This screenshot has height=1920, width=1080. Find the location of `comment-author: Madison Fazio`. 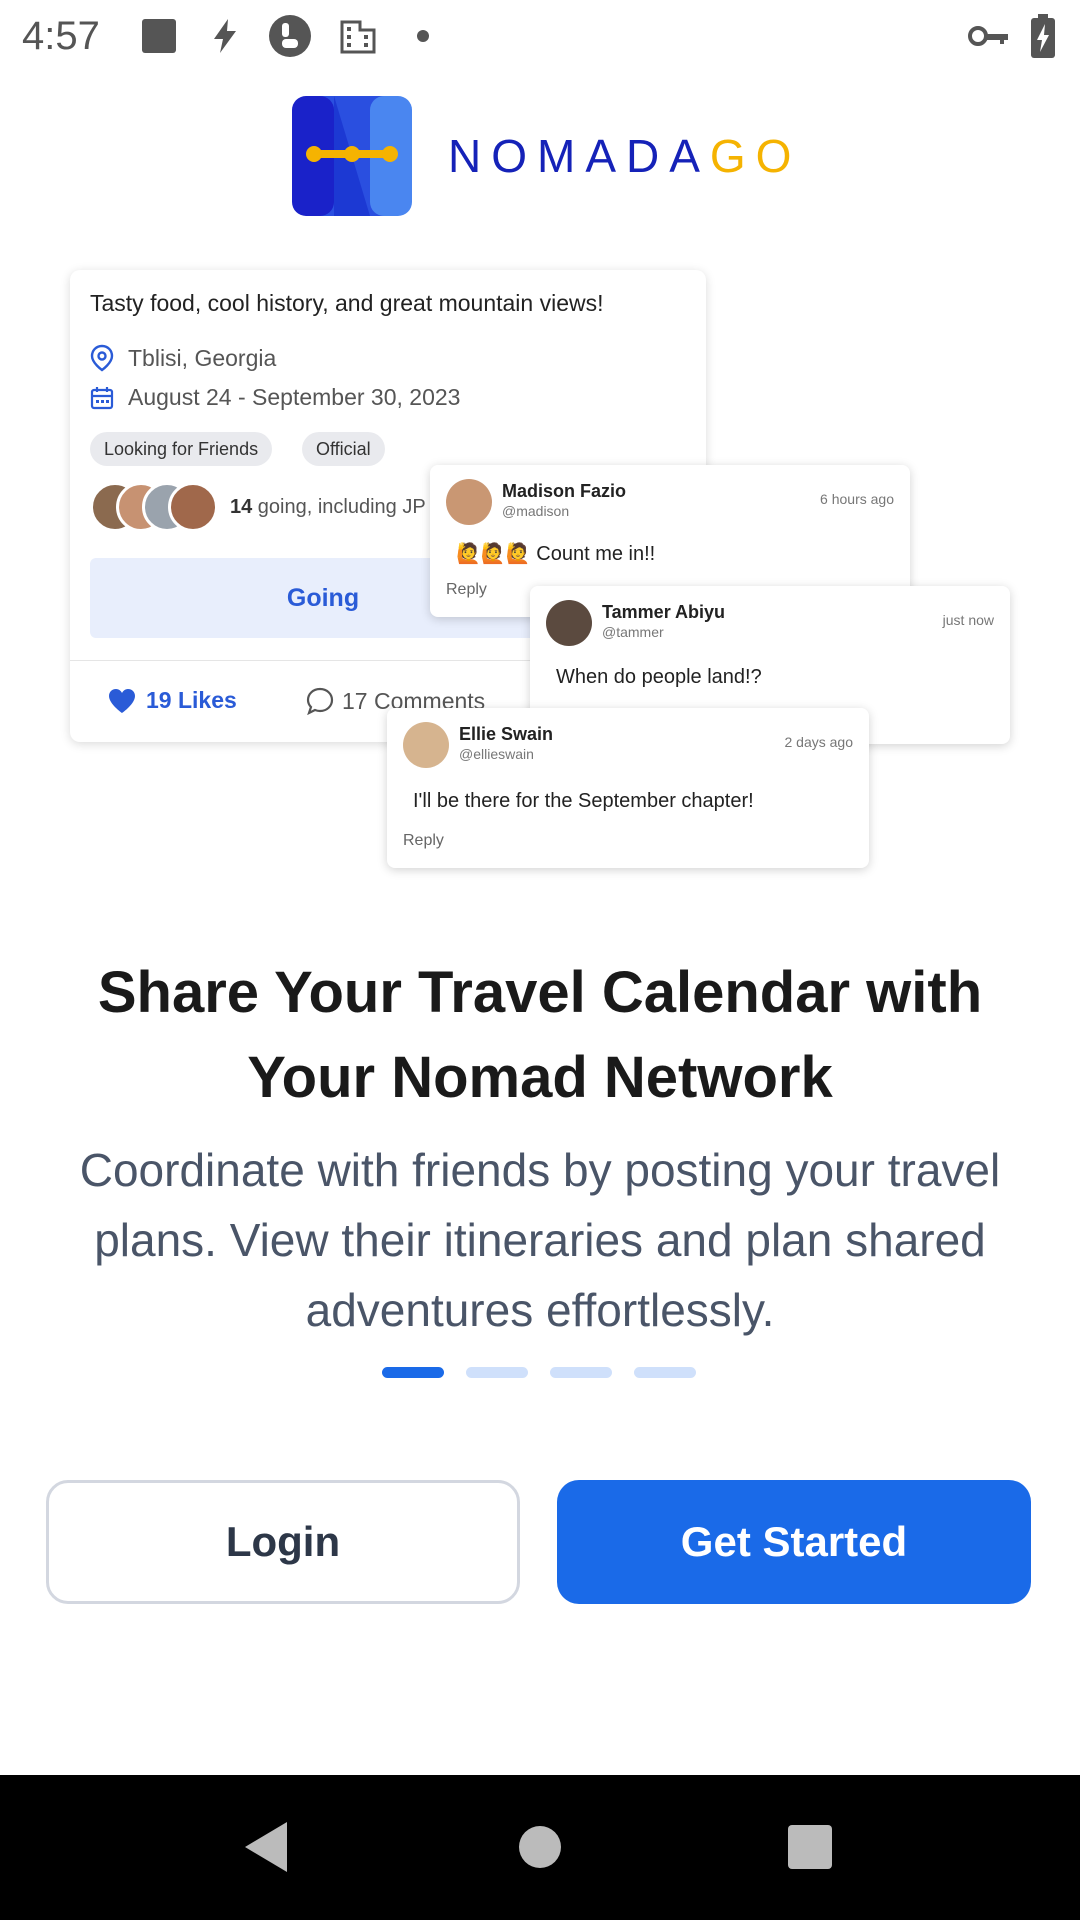

comment-author: Madison Fazio is located at coordinates (564, 491).